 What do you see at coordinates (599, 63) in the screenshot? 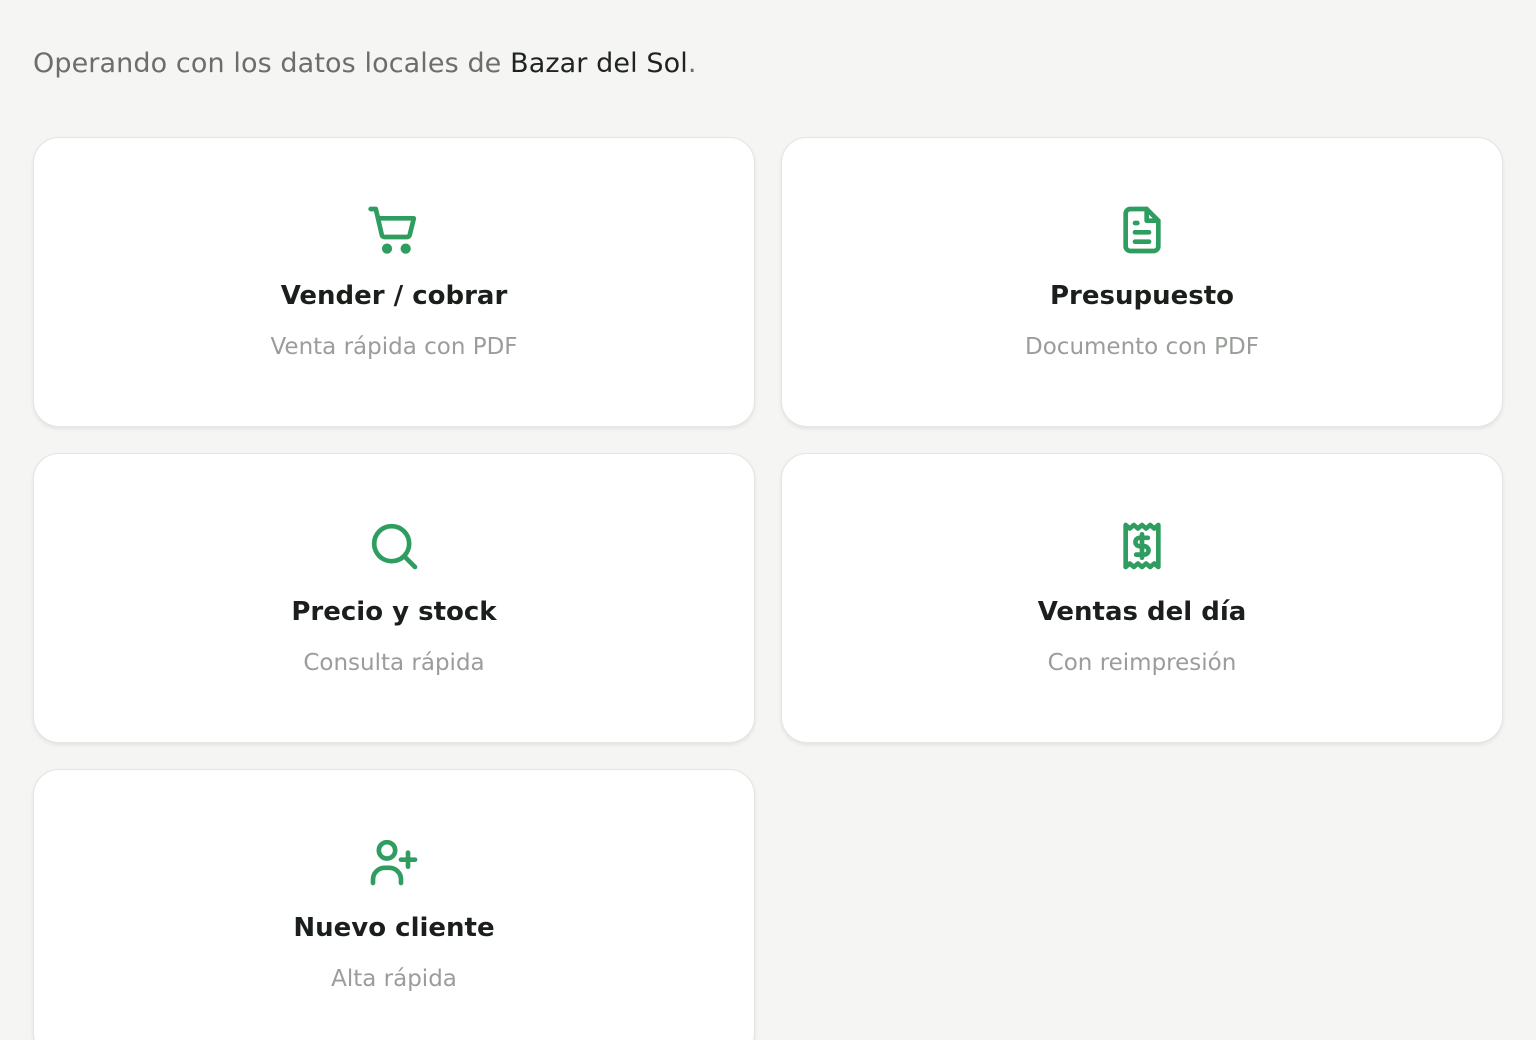
I see `store-name: Bazar del Sol` at bounding box center [599, 63].